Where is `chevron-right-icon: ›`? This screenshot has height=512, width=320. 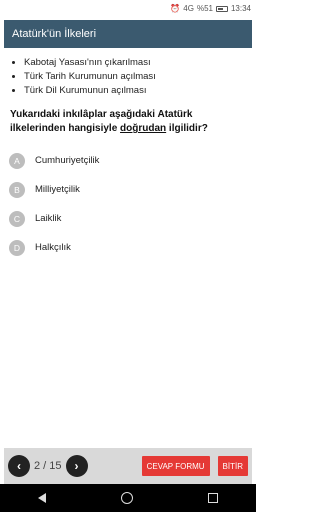 chevron-right-icon: › is located at coordinates (76, 466).